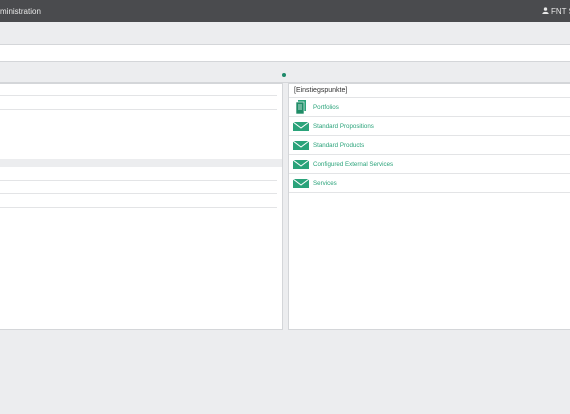  Describe the element at coordinates (285, 33) in the screenshot. I see `toolbar-strip` at that location.